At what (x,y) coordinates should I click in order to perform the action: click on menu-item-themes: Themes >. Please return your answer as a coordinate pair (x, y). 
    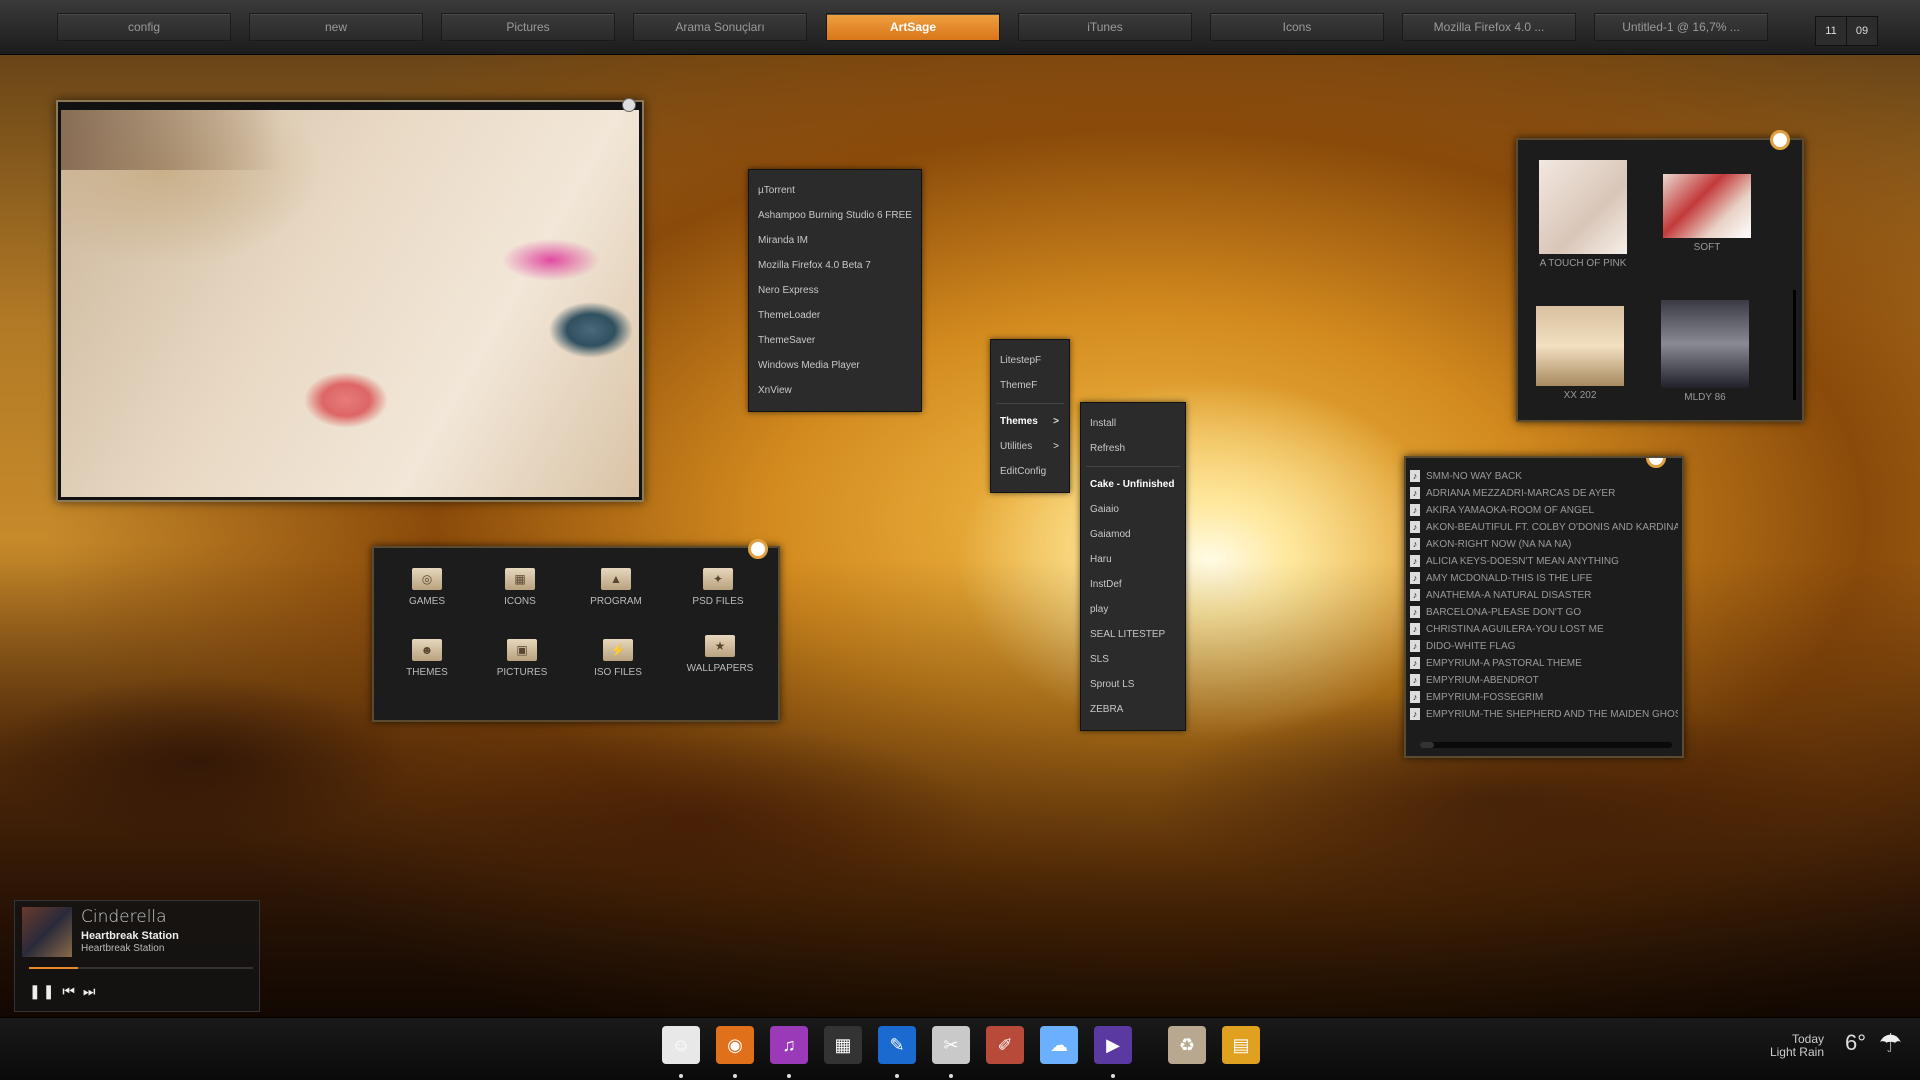
    Looking at the image, I should click on (1030, 421).